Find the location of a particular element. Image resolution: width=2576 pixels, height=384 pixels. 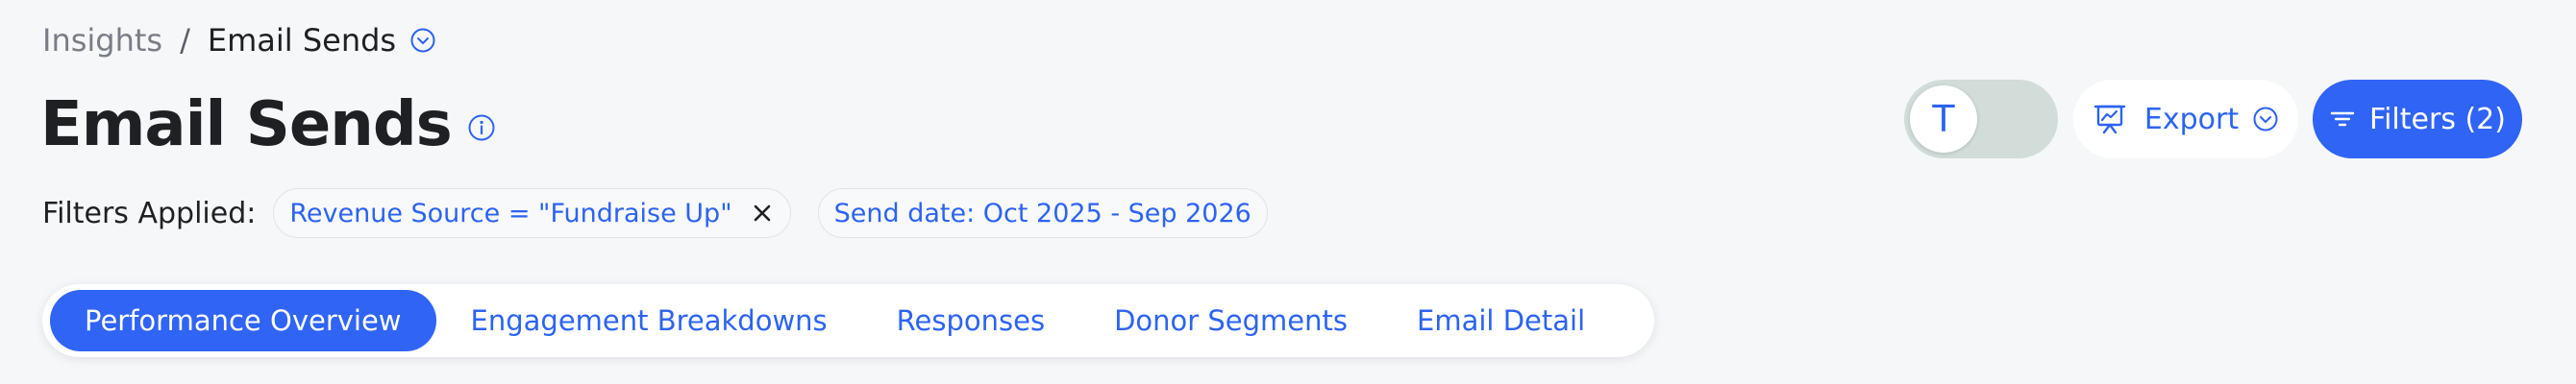

breadcrumb-insights-link: Insights is located at coordinates (102, 40).